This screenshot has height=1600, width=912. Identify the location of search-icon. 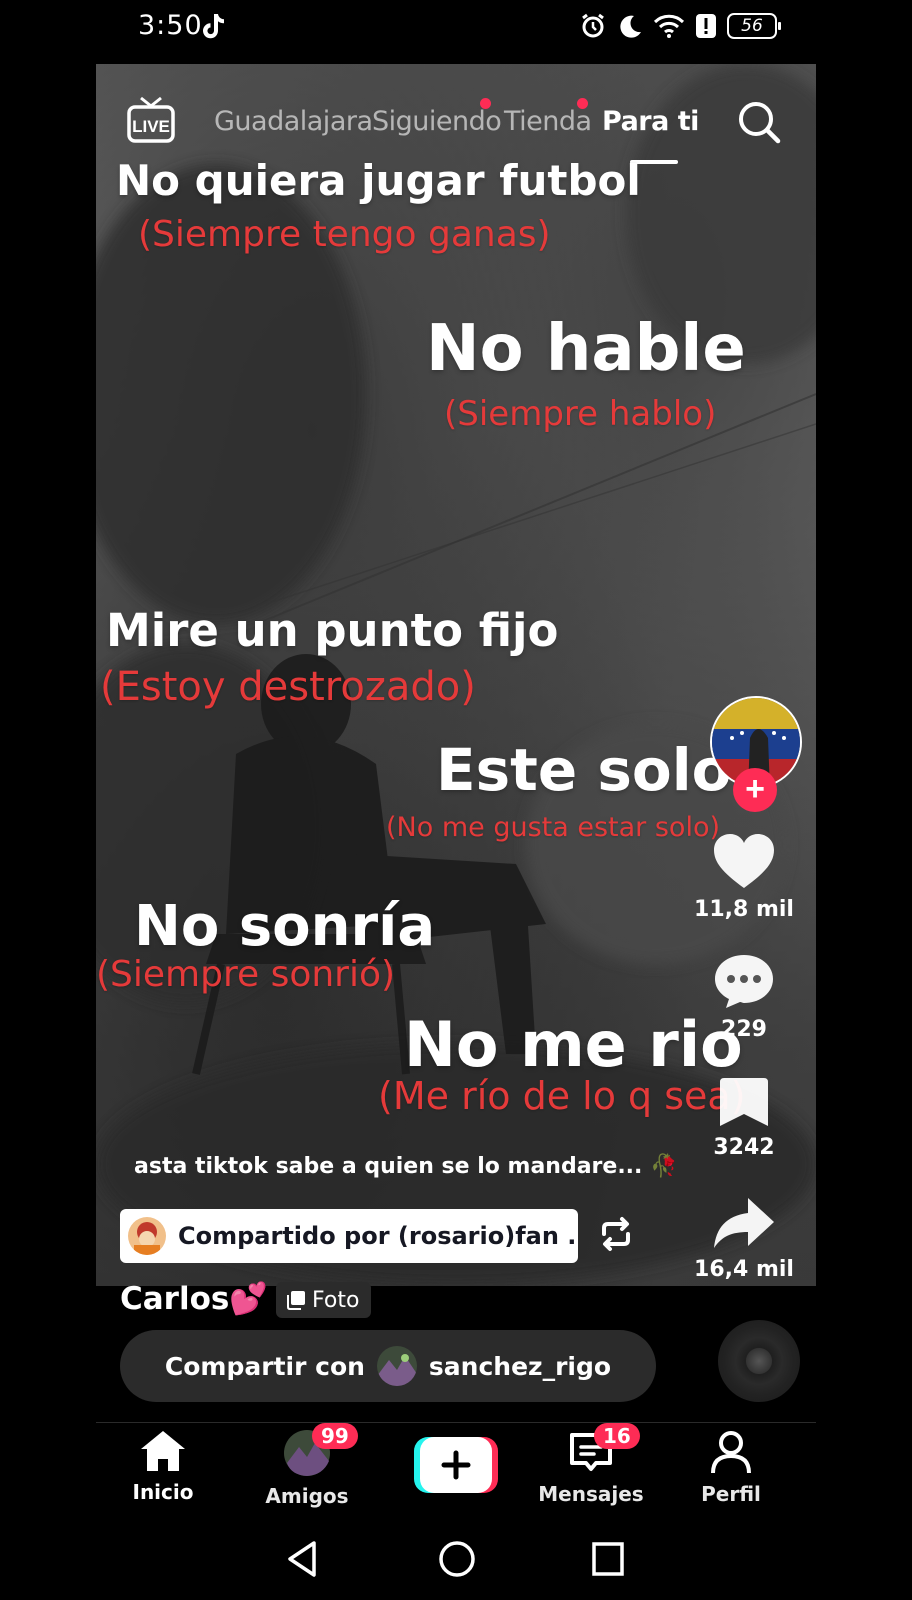
(759, 122).